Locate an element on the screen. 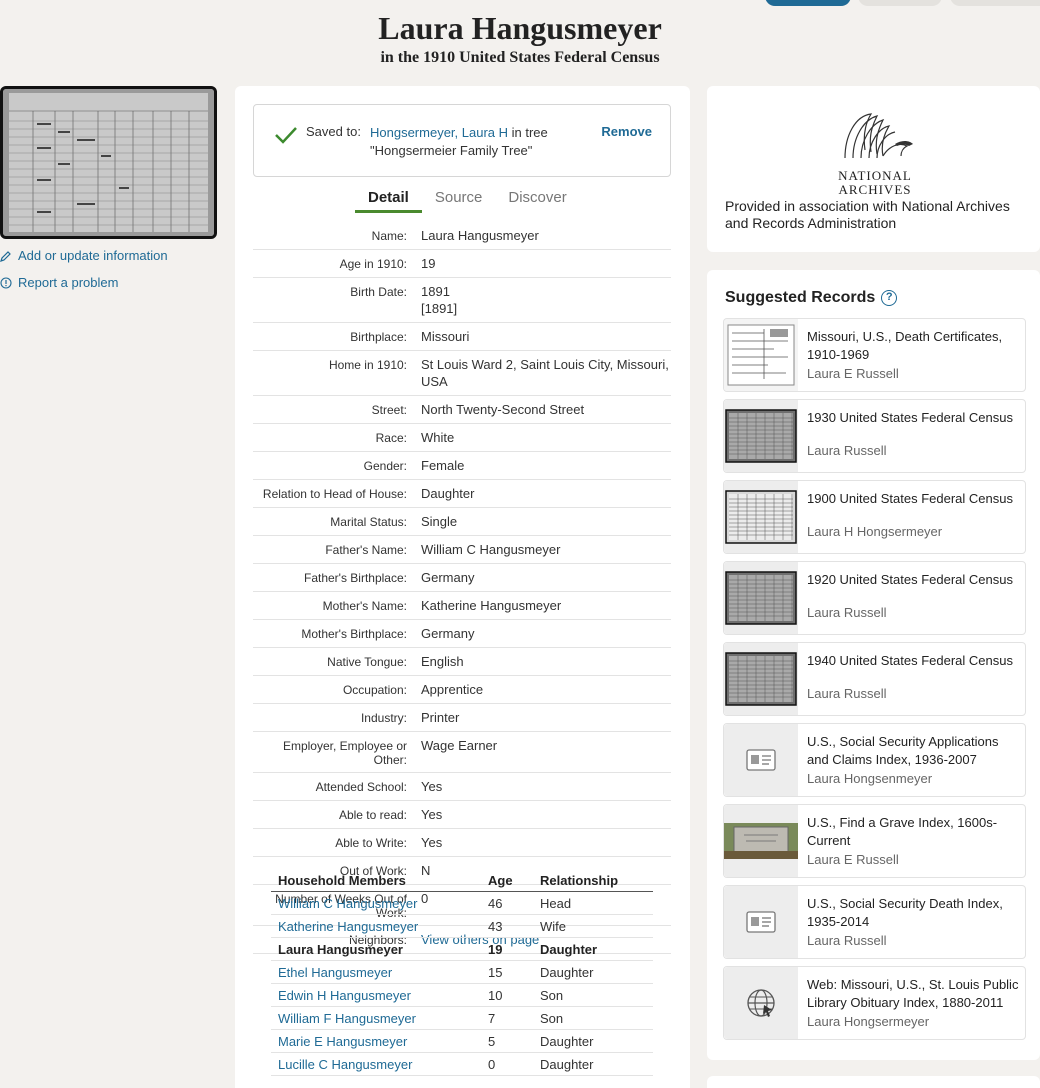  detail-label: Attended School: is located at coordinates (361, 787).